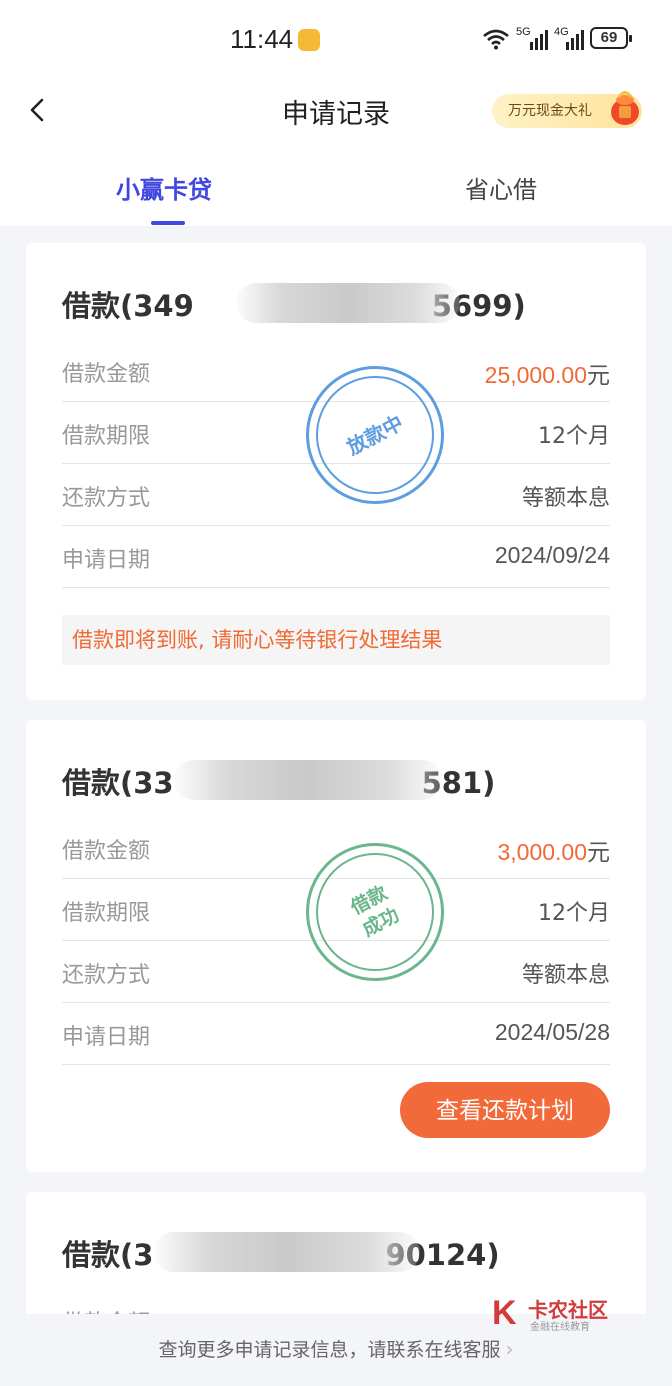 This screenshot has width=672, height=1386. What do you see at coordinates (625, 107) in the screenshot?
I see `gift-icon` at bounding box center [625, 107].